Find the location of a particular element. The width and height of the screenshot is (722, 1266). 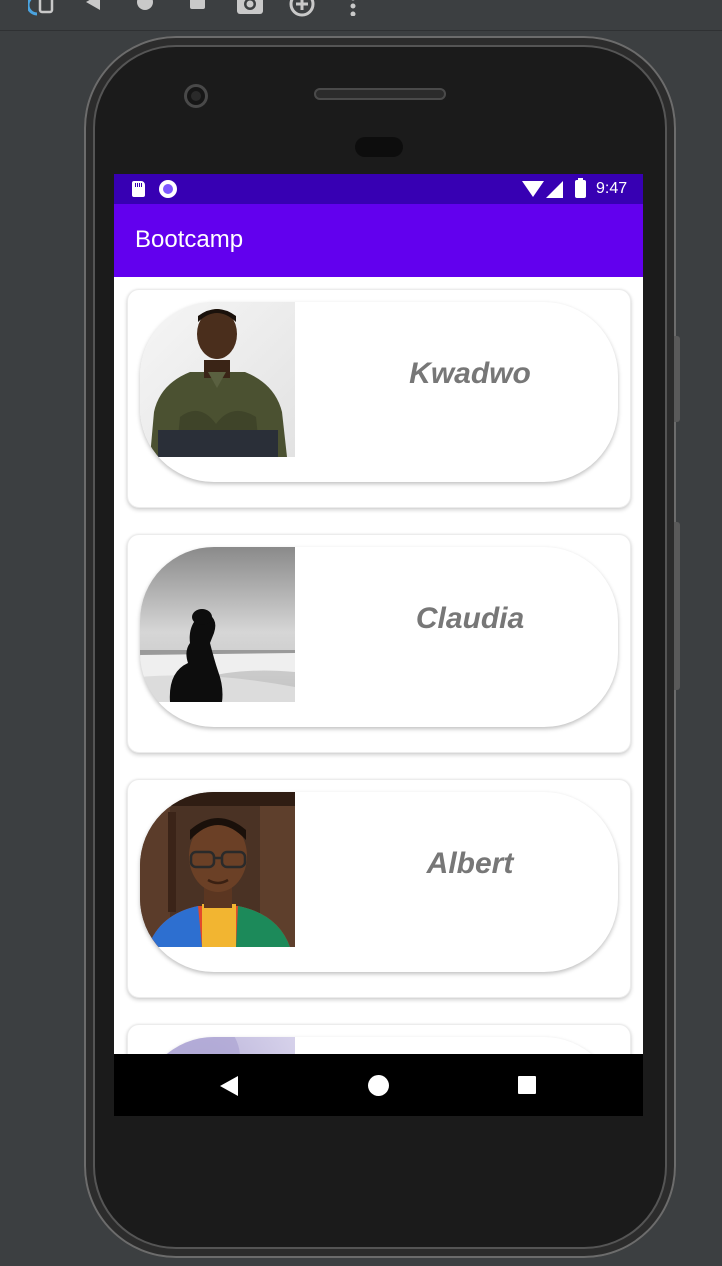

rotate-icon is located at coordinates (41, 9).